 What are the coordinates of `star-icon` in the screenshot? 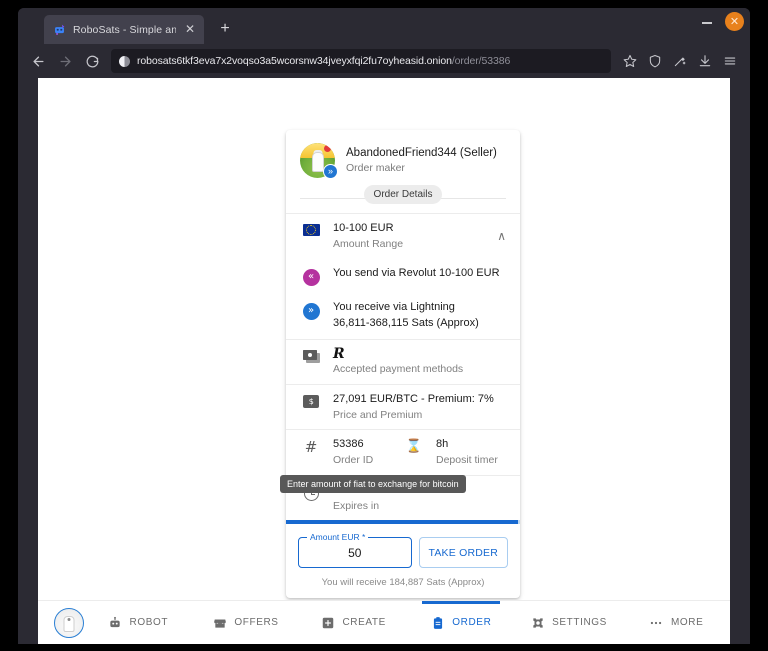 It's located at (630, 61).